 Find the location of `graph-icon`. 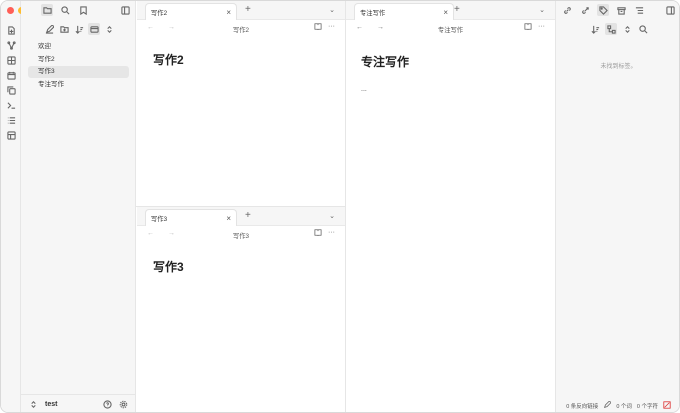

graph-icon is located at coordinates (11, 45).